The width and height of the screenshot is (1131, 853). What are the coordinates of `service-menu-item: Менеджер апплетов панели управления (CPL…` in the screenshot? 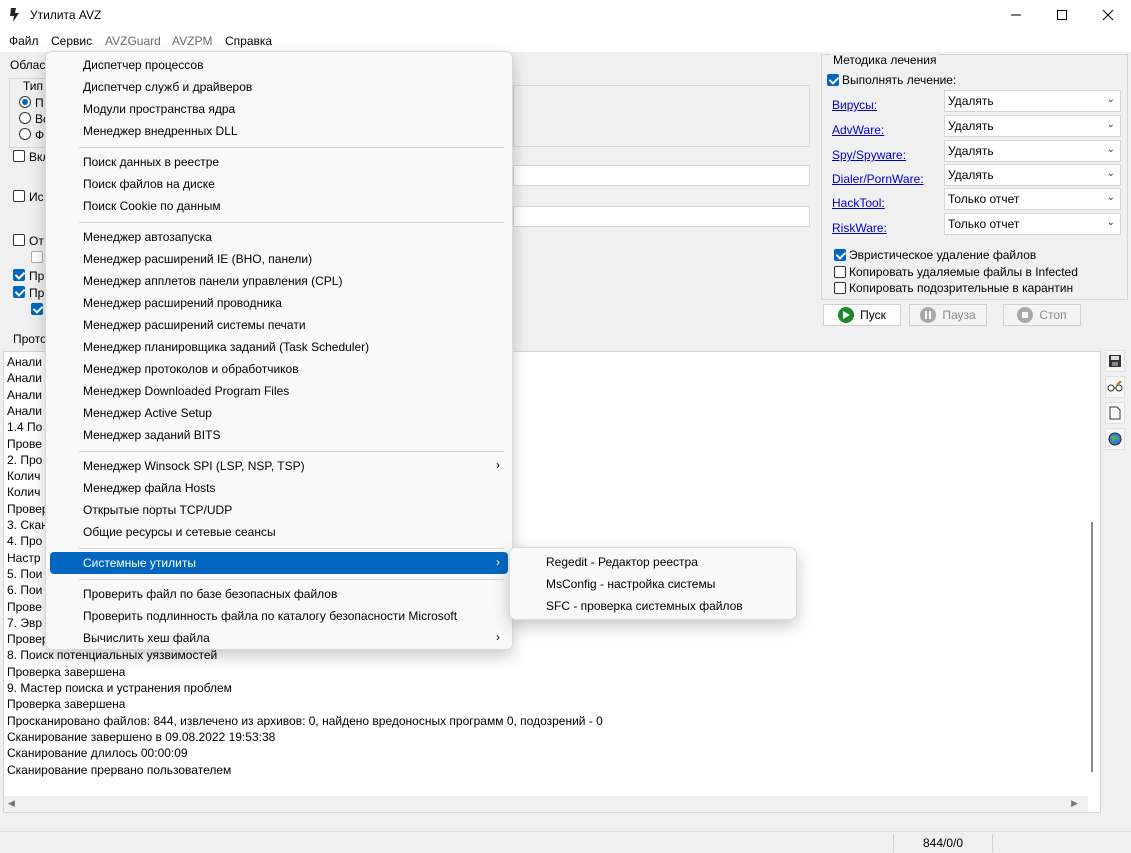 It's located at (279, 281).